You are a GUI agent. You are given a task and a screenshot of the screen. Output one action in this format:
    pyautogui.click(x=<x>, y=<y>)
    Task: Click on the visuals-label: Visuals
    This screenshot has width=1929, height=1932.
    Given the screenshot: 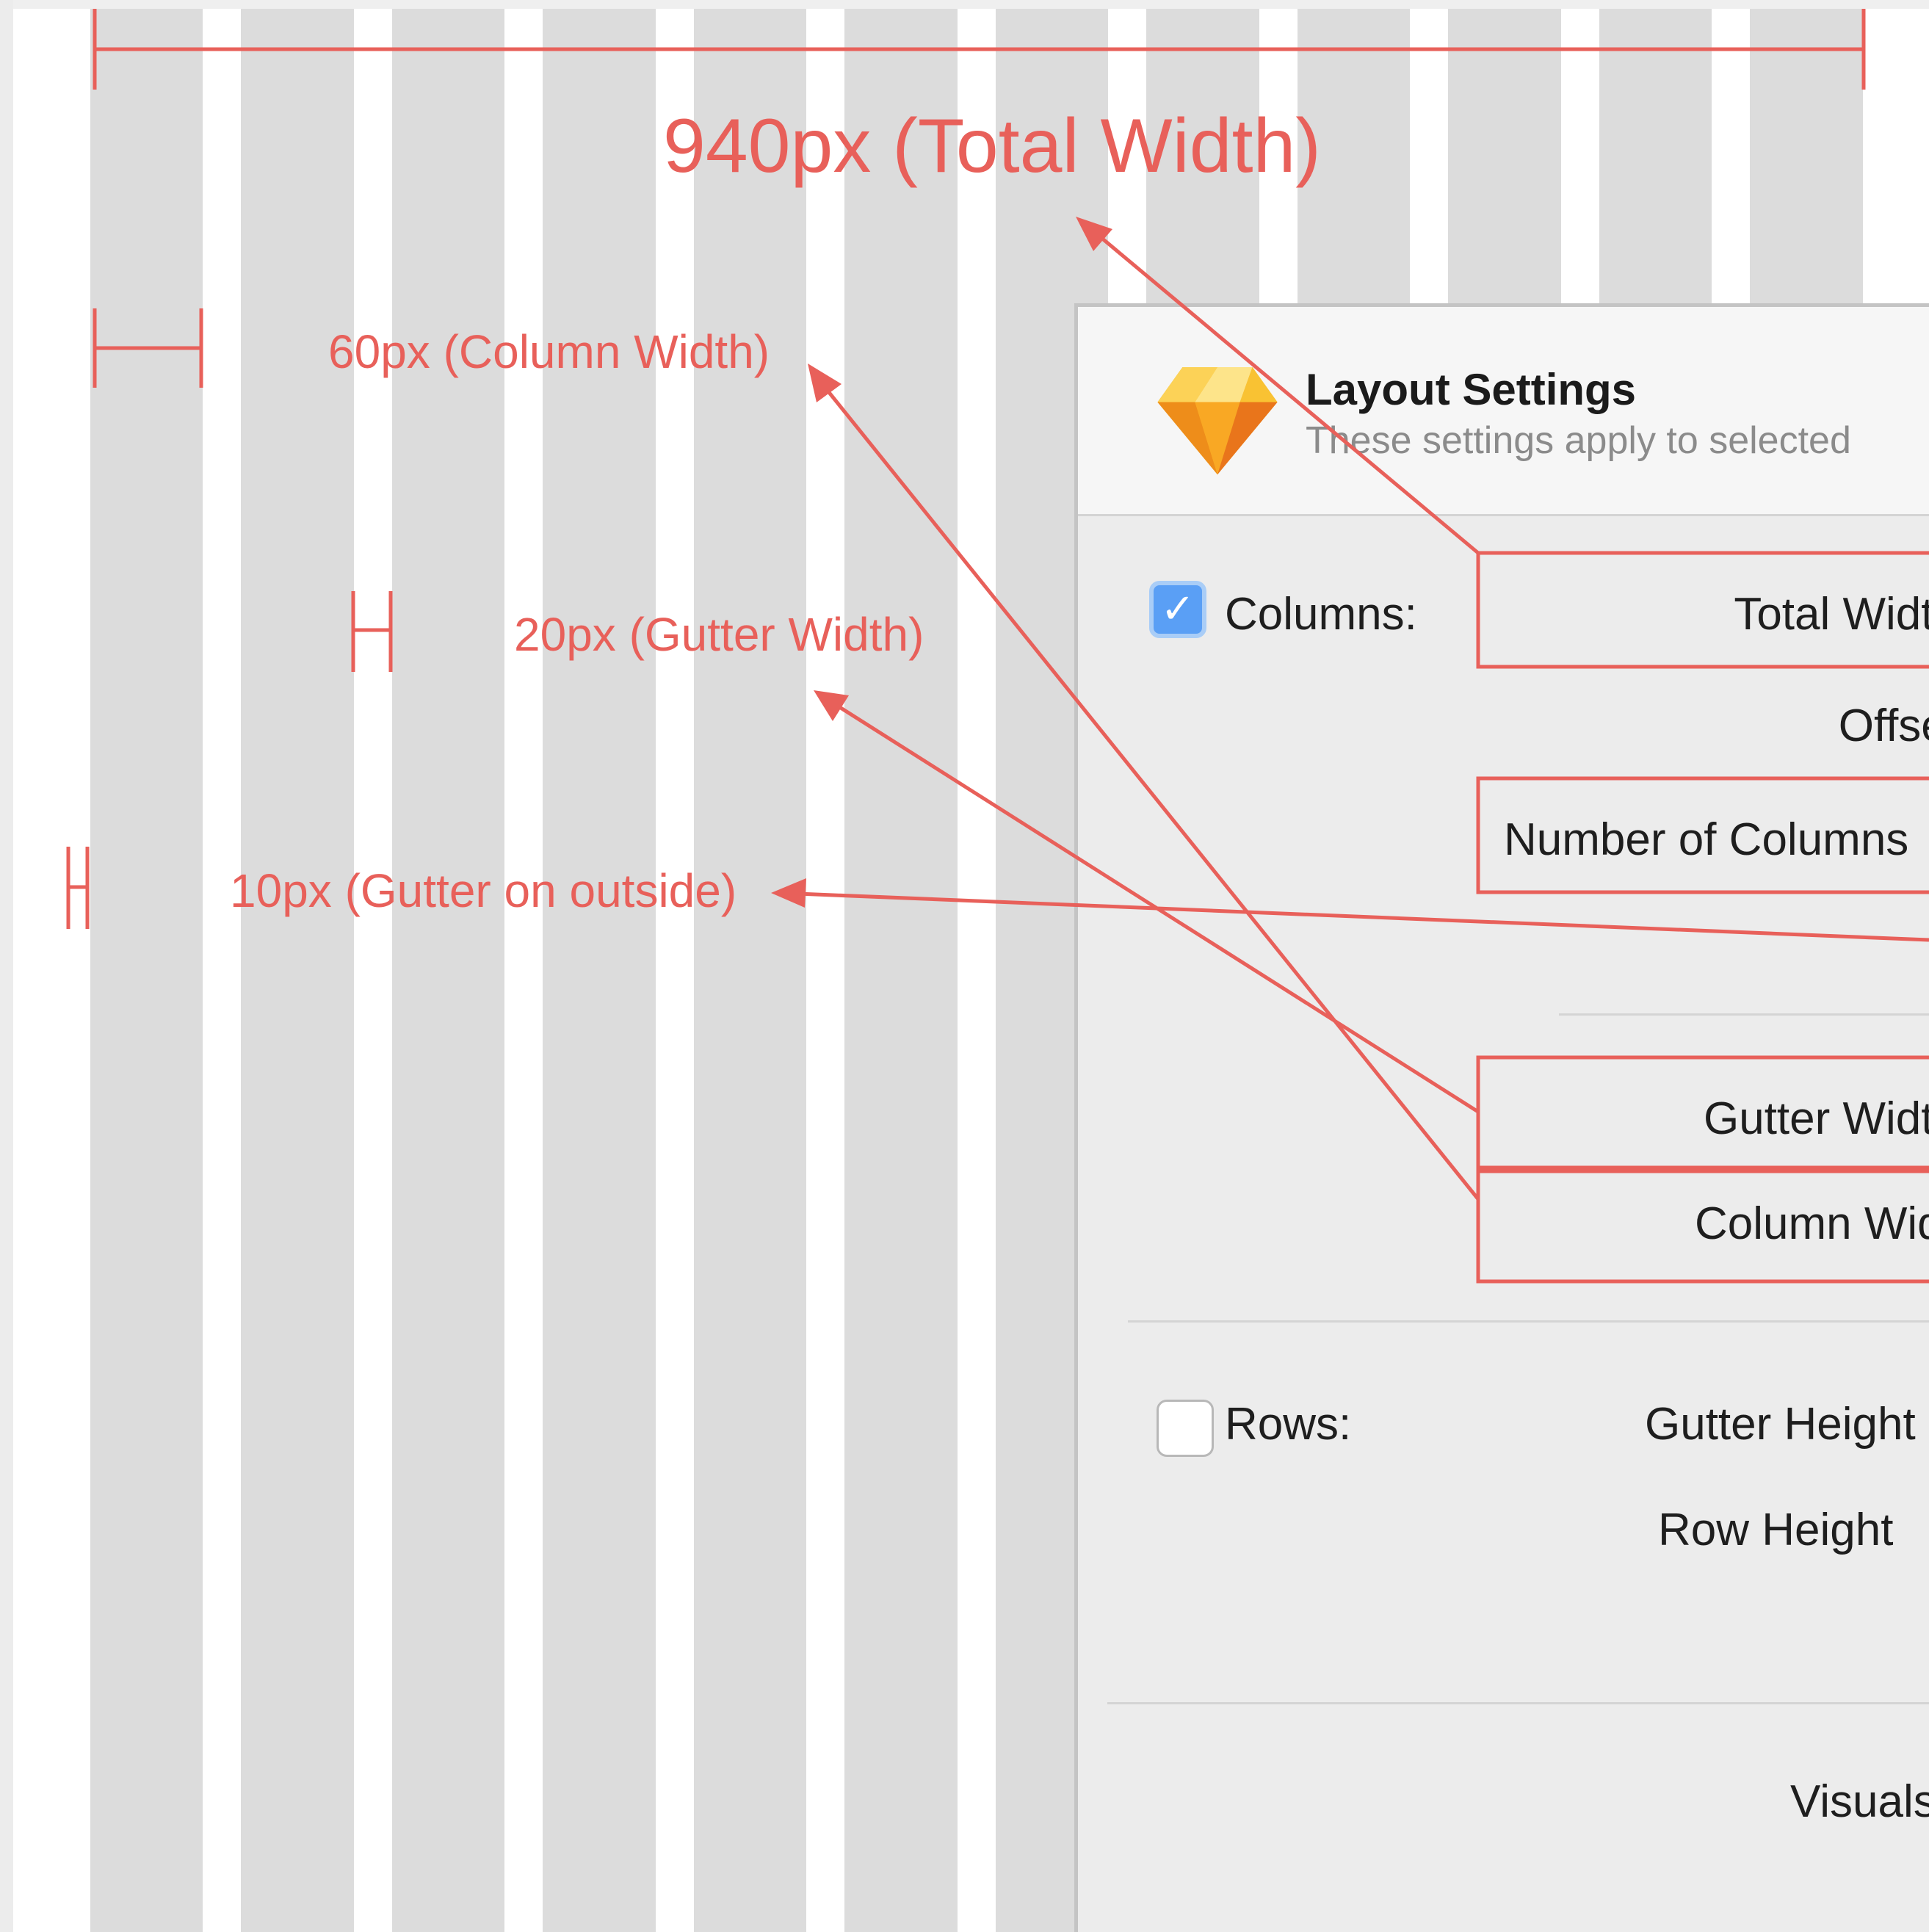 What is the action you would take?
    pyautogui.click(x=1860, y=1801)
    